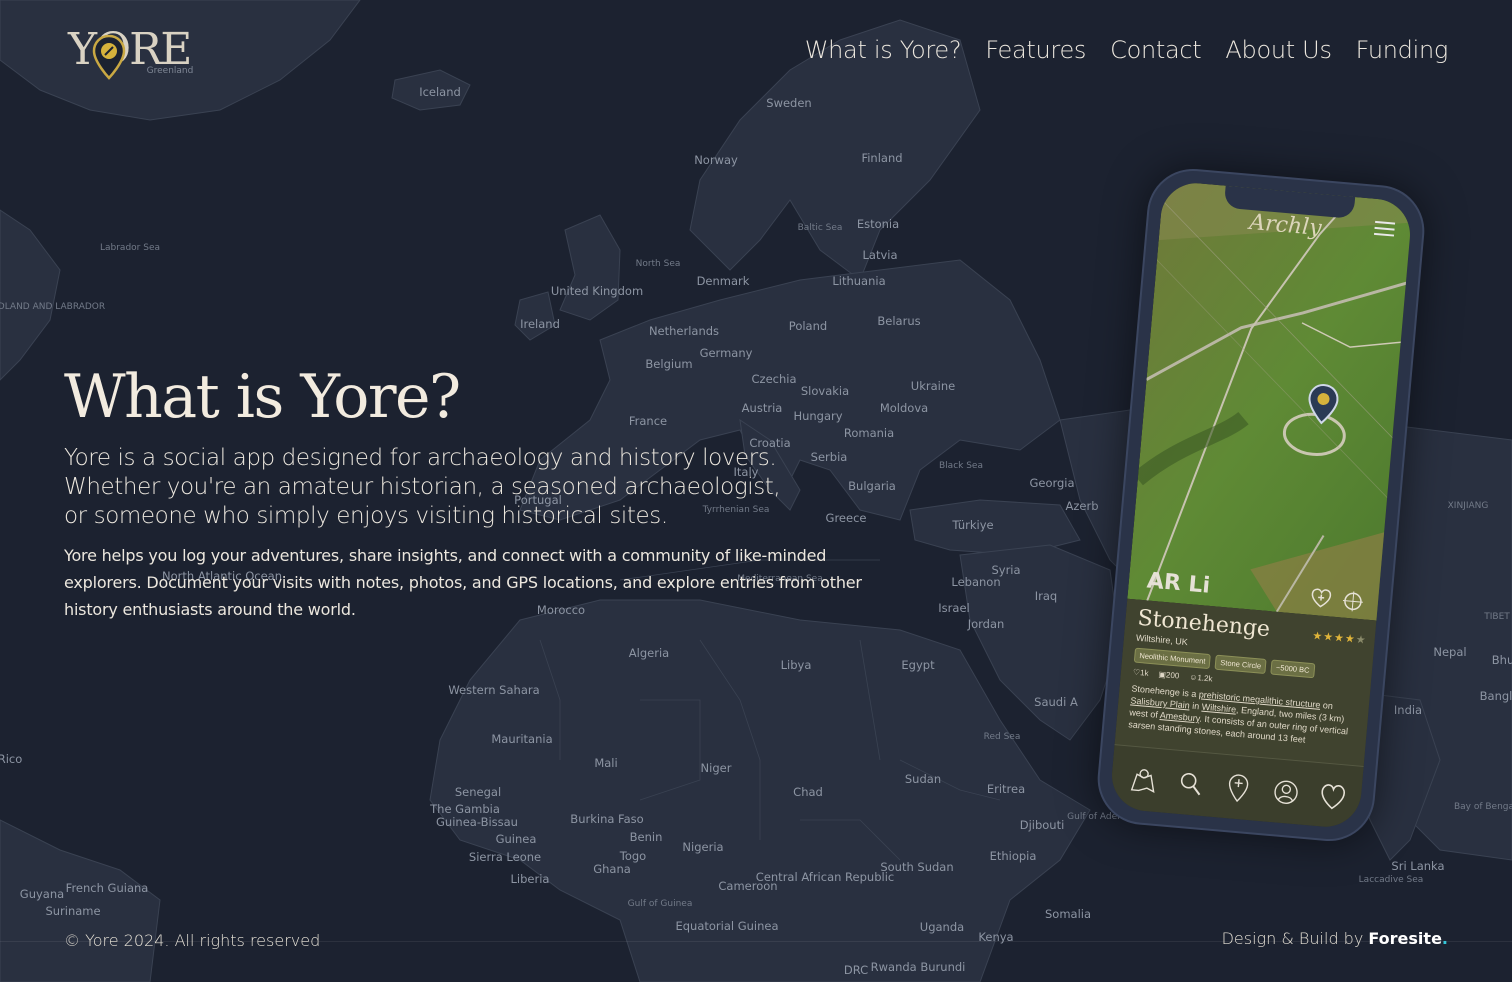  What do you see at coordinates (1482, 807) in the screenshot?
I see `map-label: Bay of Benga` at bounding box center [1482, 807].